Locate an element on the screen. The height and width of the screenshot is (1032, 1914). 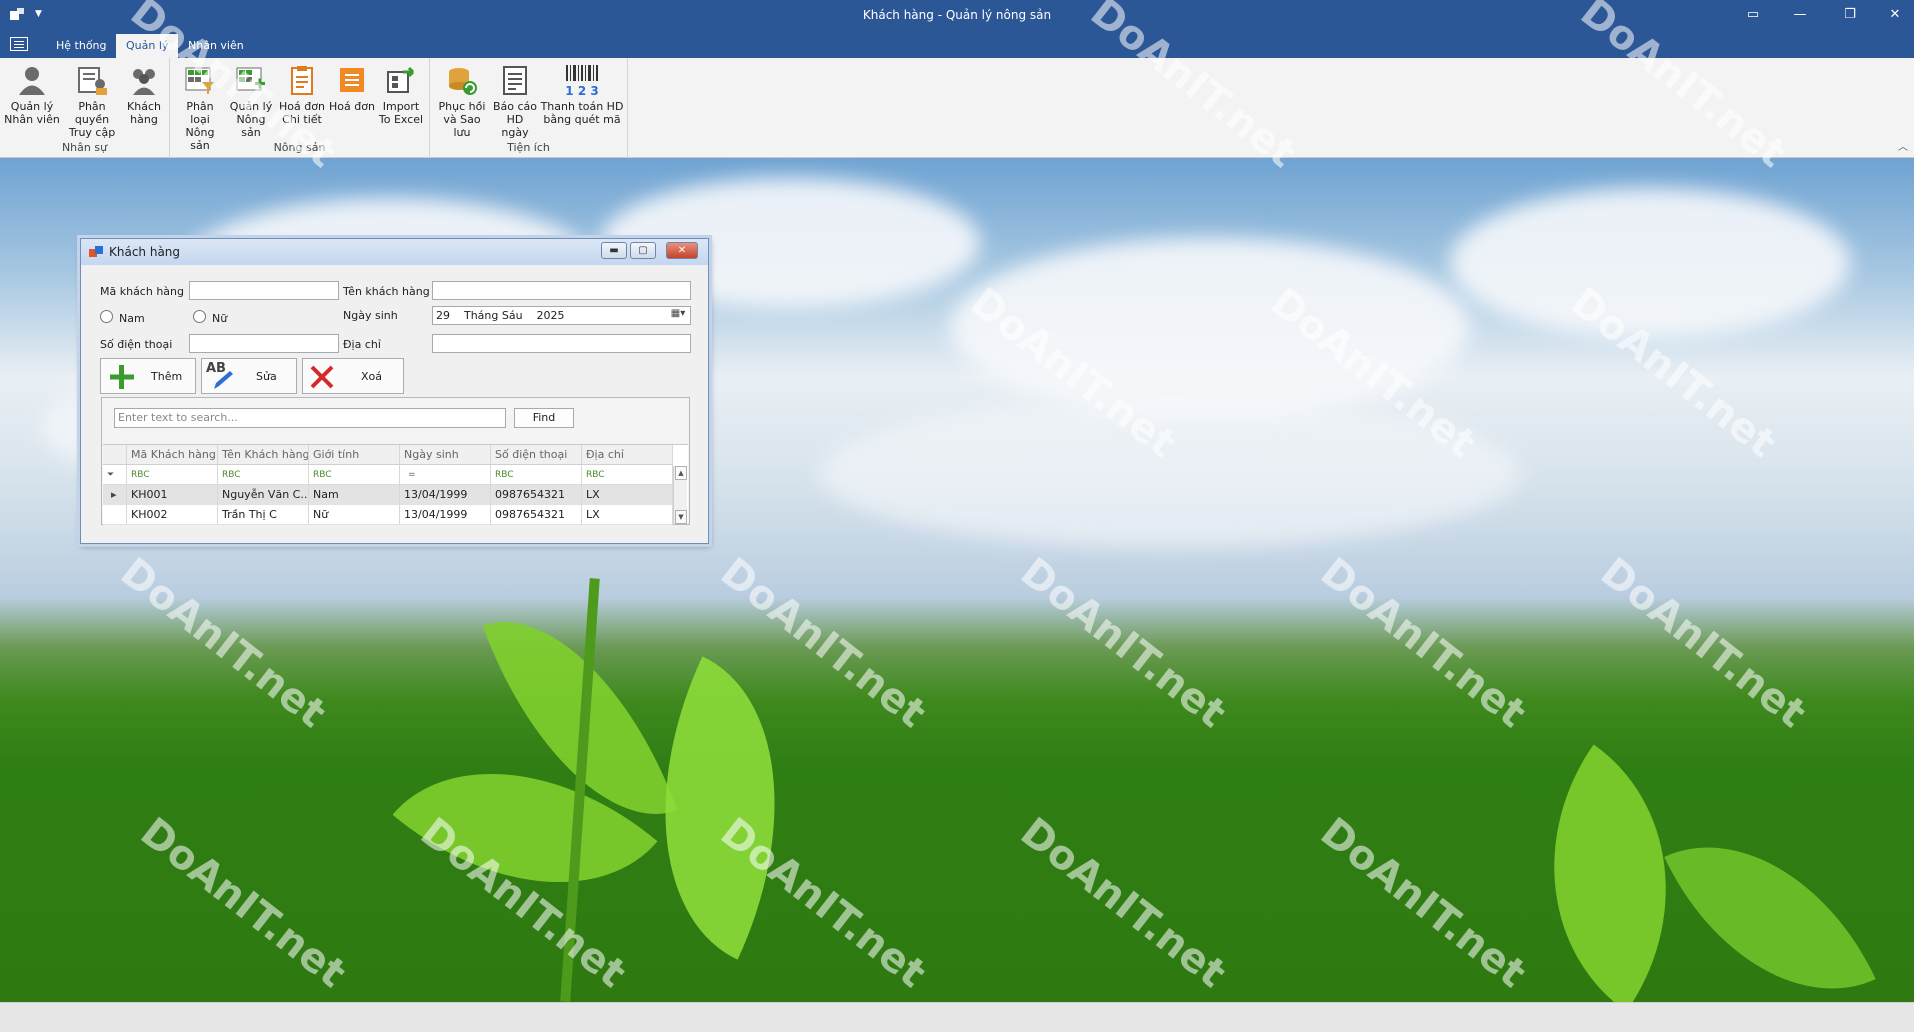
ribbon-group-label: Tiện ích is located at coordinates (528, 147).